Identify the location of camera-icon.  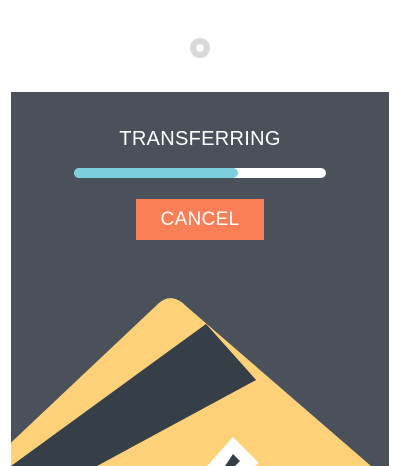
(200, 48).